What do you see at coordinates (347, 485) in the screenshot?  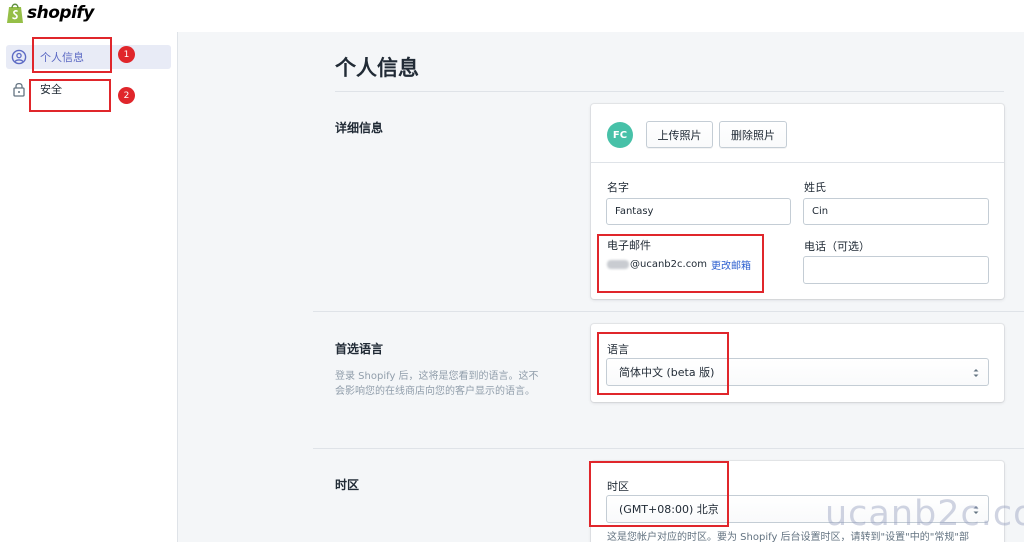 I see `timezone-heading: 时区` at bounding box center [347, 485].